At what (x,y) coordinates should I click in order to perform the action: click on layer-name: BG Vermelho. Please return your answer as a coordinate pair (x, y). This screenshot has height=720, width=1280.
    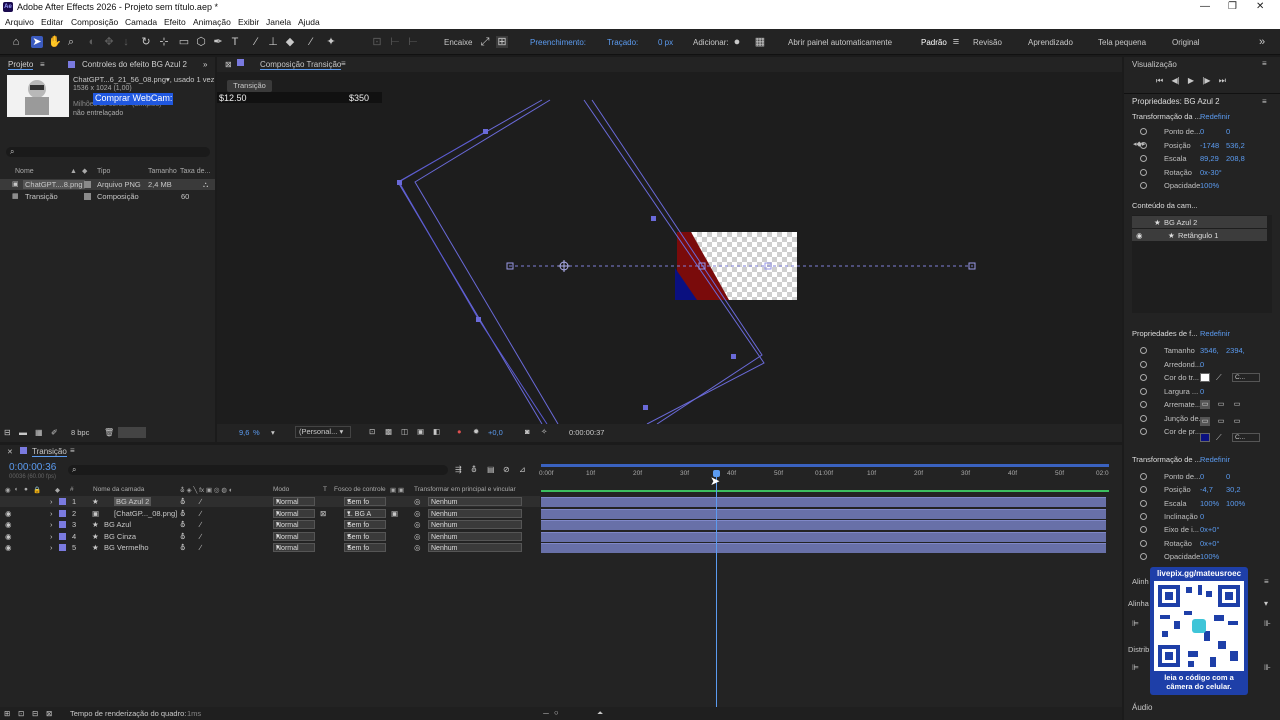
    Looking at the image, I should click on (126, 547).